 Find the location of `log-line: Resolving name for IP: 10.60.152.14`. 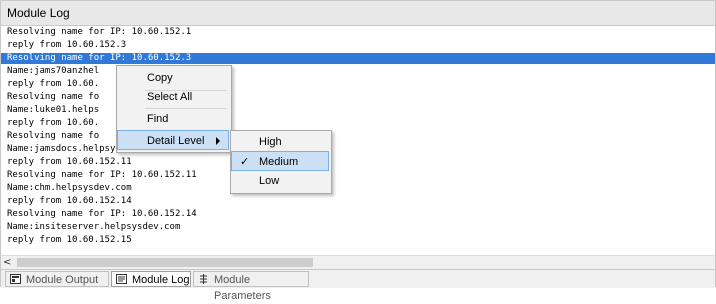

log-line: Resolving name for IP: 10.60.152.14 is located at coordinates (358, 214).